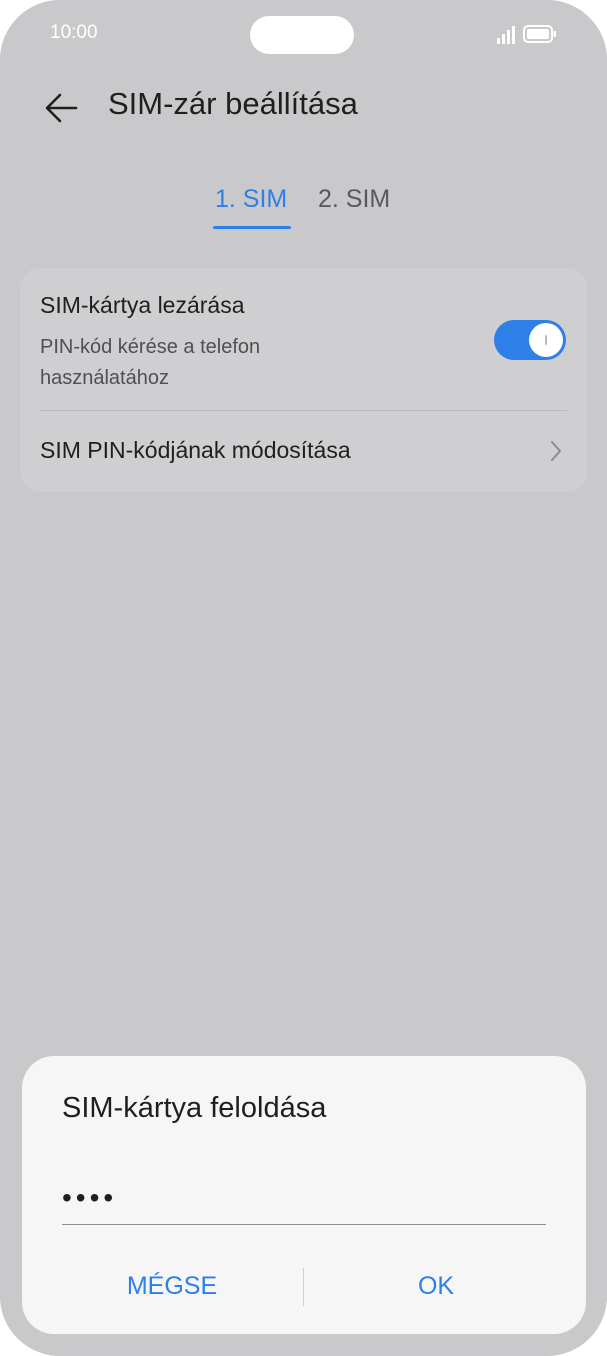 This screenshot has width=607, height=1356. What do you see at coordinates (233, 103) in the screenshot?
I see `page-title: SIM-zár beállítása` at bounding box center [233, 103].